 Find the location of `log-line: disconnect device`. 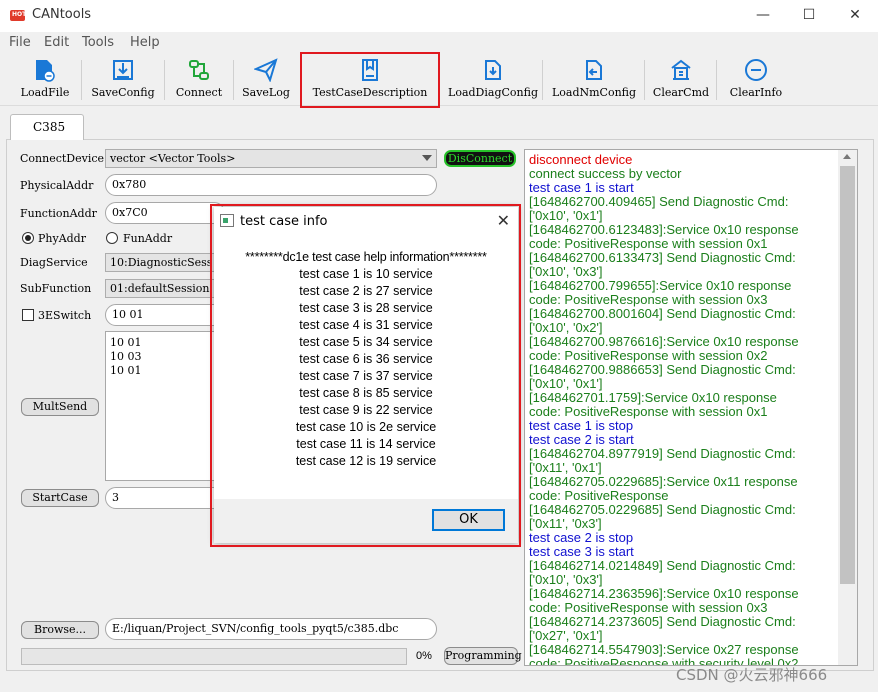

log-line: disconnect device is located at coordinates (581, 159).